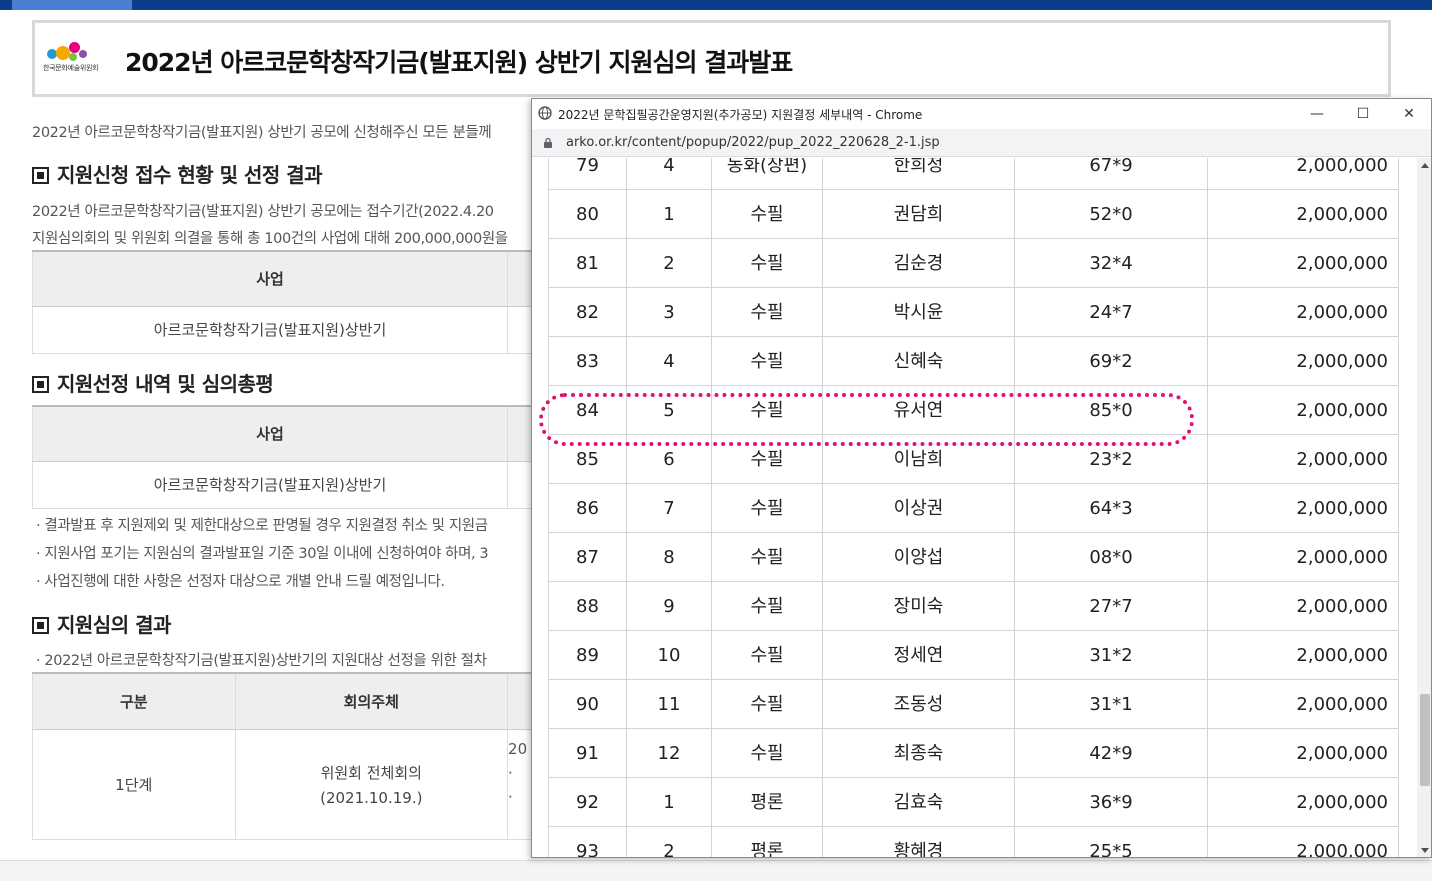 The height and width of the screenshot is (881, 1432). Describe the element at coordinates (587, 842) in the screenshot. I see `cell-number: 93` at that location.